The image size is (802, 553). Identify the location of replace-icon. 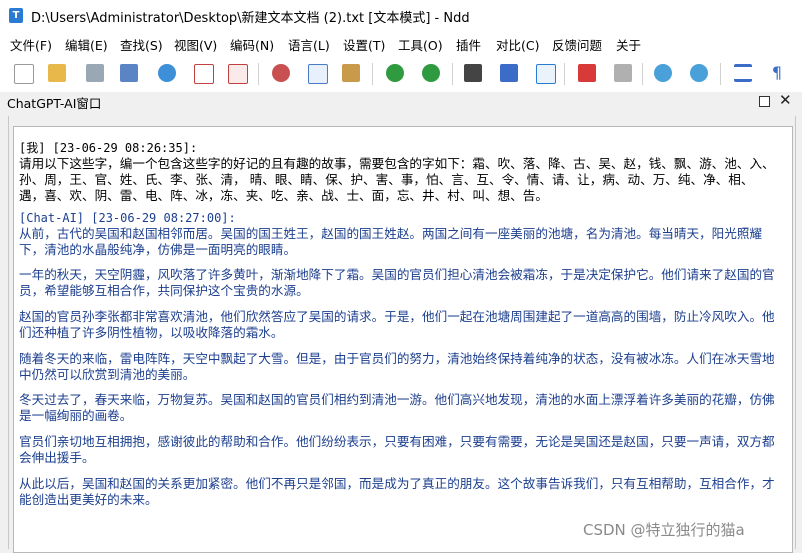
(509, 73).